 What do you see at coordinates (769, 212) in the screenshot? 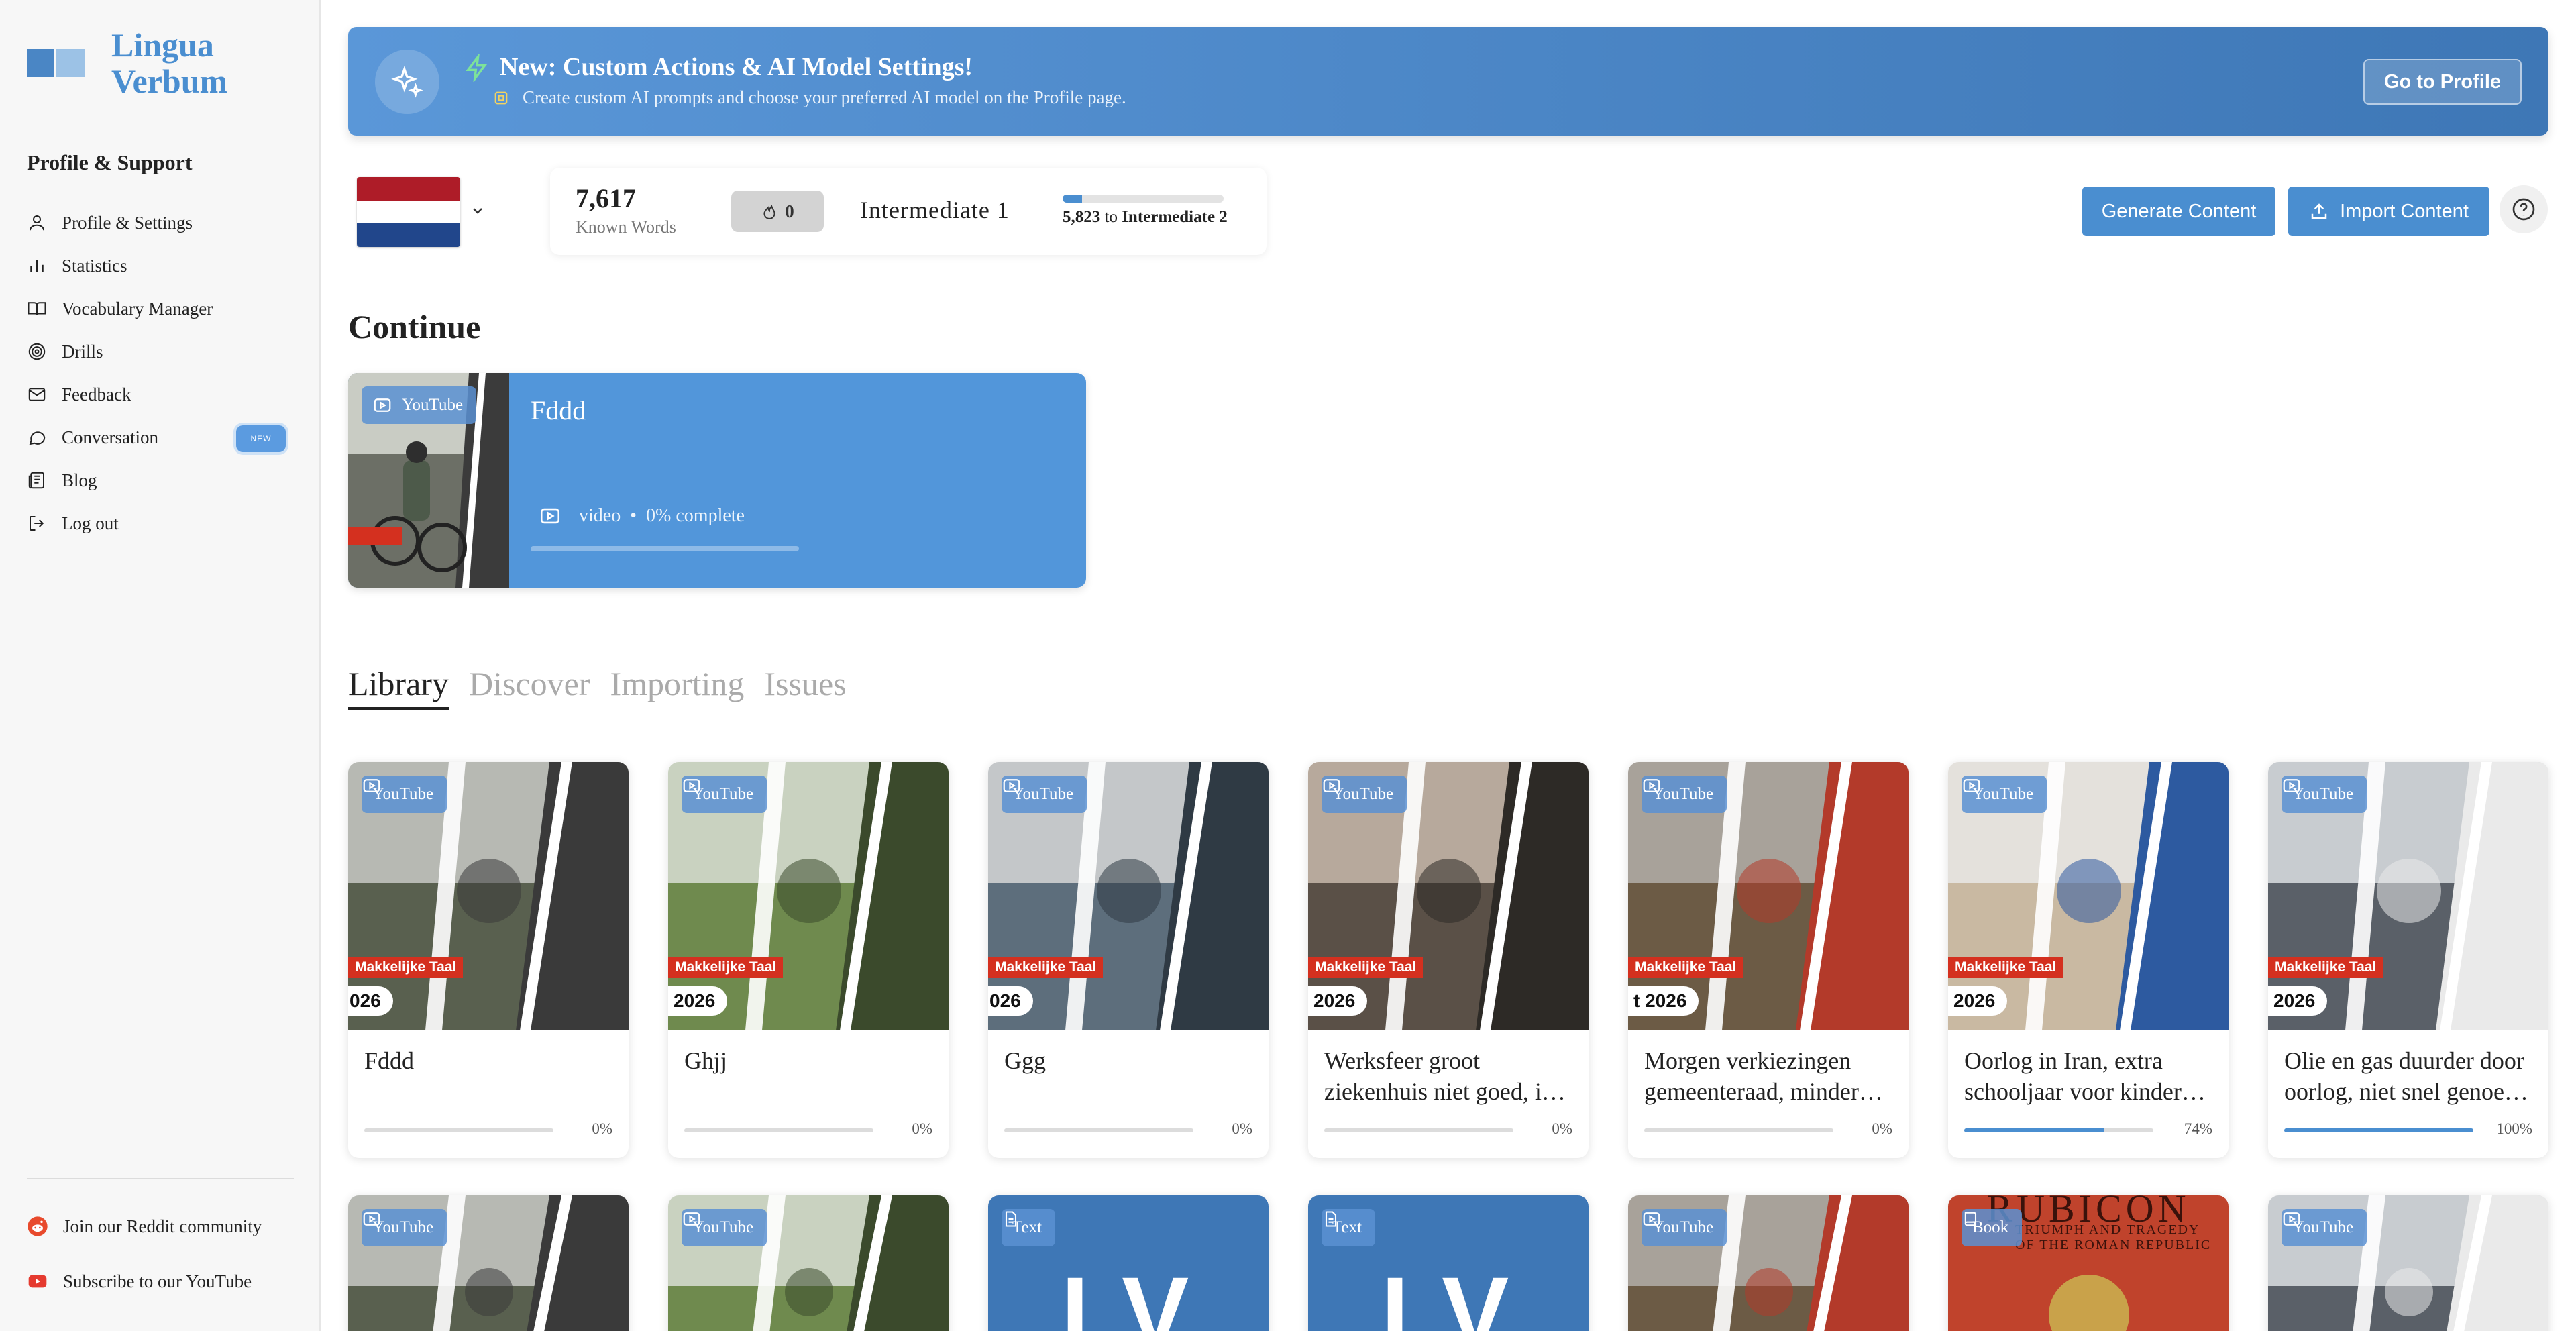
I see `flame-icon` at bounding box center [769, 212].